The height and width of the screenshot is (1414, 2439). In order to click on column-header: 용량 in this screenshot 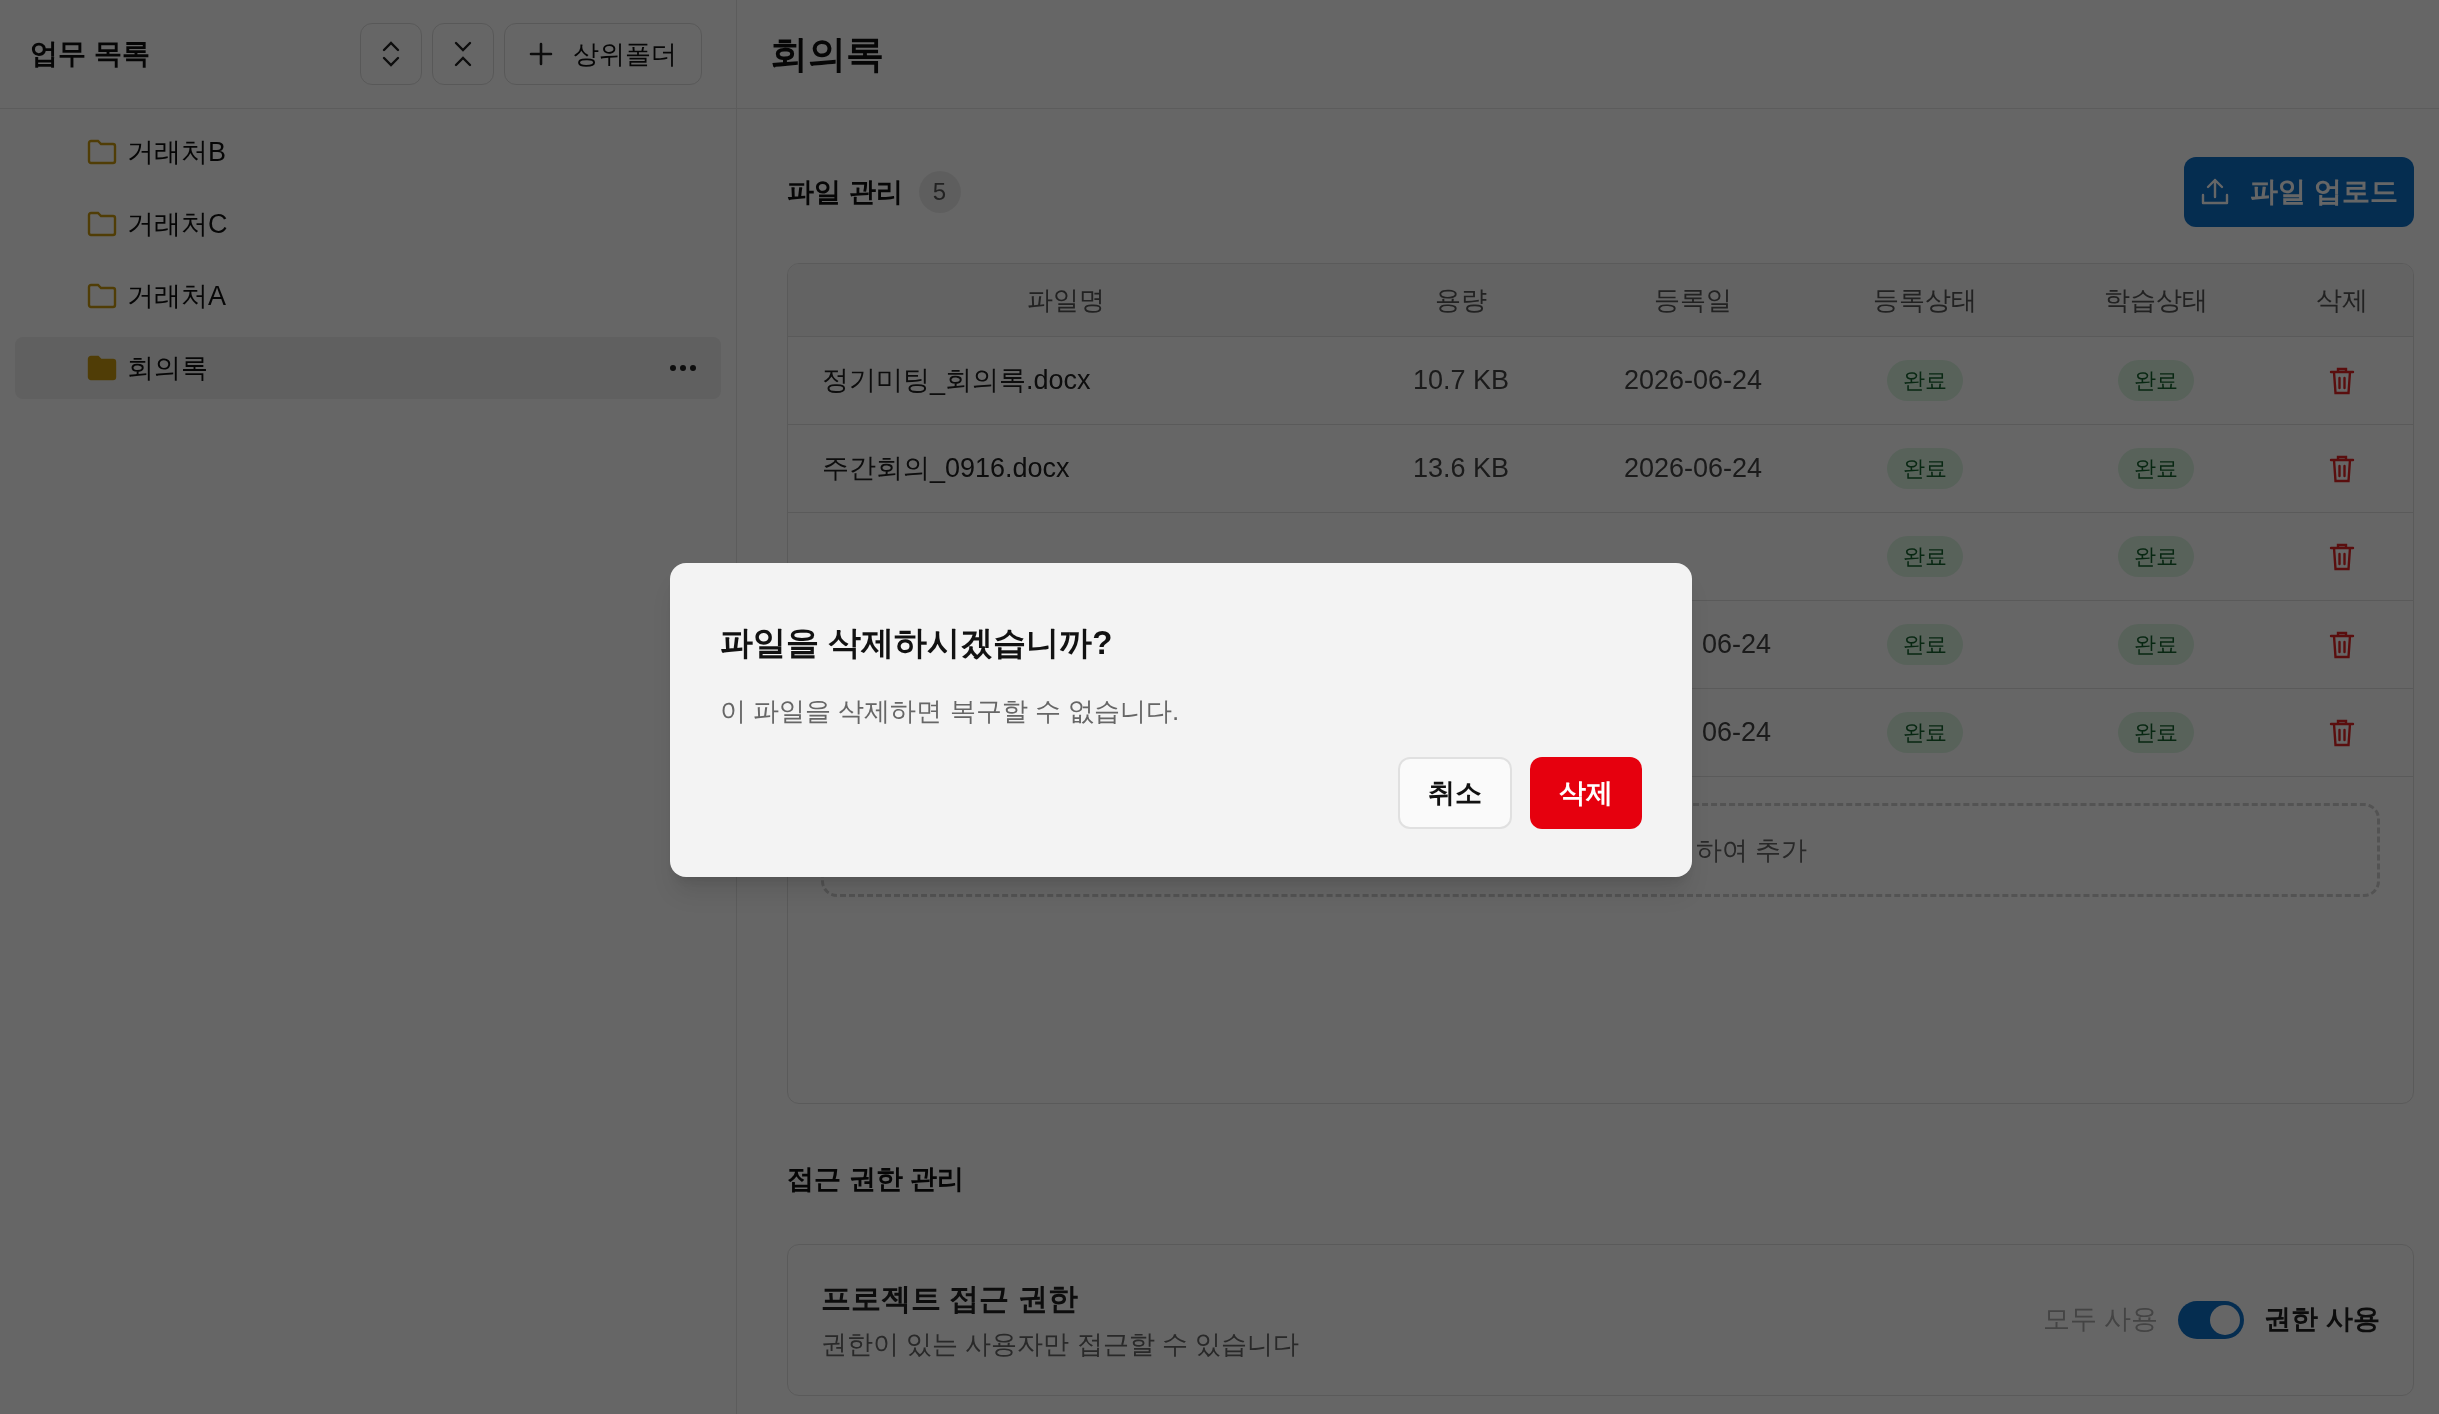, I will do `click(1461, 300)`.